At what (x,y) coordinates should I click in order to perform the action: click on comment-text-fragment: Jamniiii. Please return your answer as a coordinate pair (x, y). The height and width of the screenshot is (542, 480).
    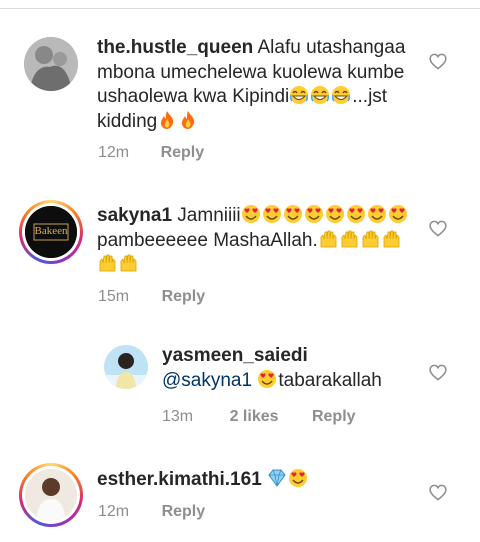
    Looking at the image, I should click on (209, 215).